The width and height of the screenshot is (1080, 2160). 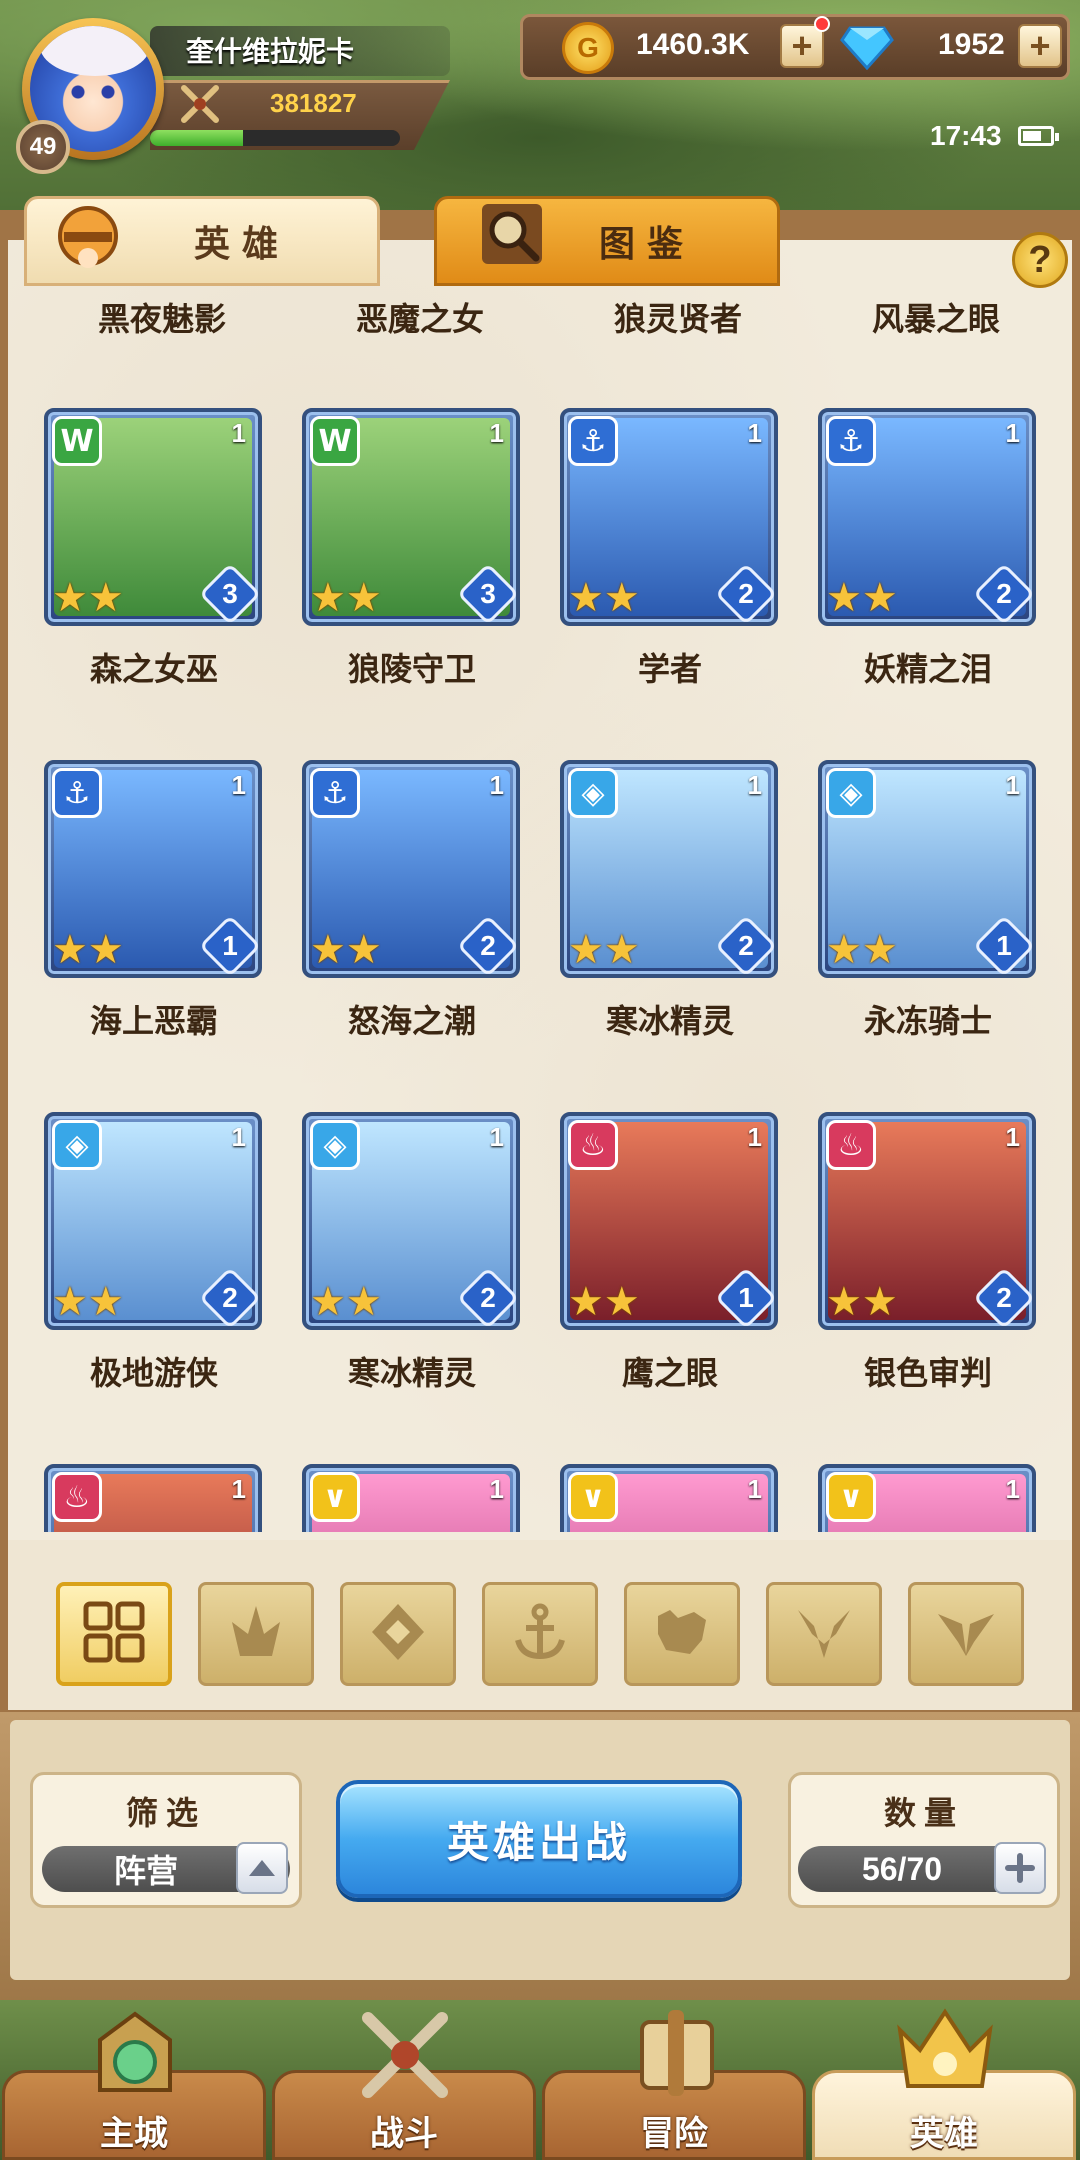 What do you see at coordinates (196, 138) in the screenshot?
I see `exp-bar-fill` at bounding box center [196, 138].